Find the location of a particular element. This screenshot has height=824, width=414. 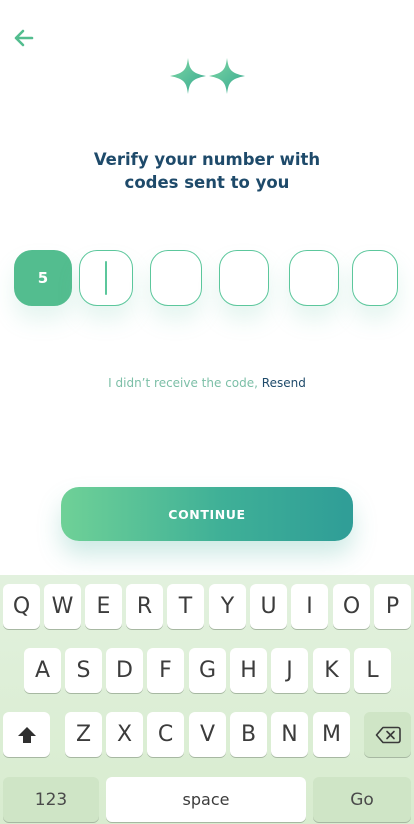

resend-prompt: I didn’t receive the code, is located at coordinates (183, 383).